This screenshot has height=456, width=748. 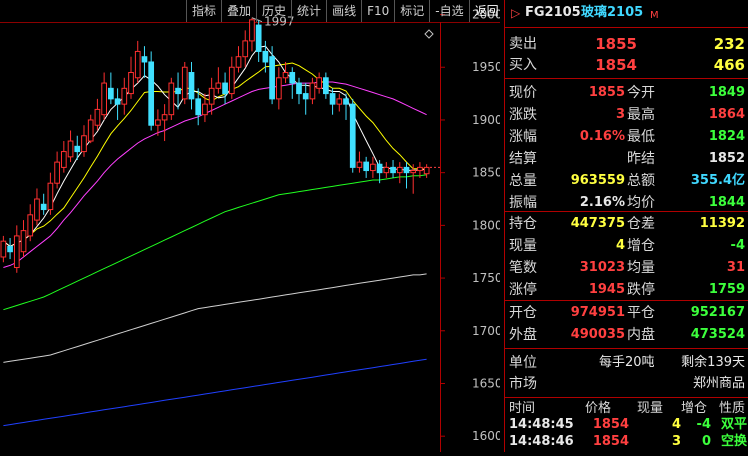 What do you see at coordinates (626, 268) in the screenshot?
I see `stat-row: 笔数 31023 均量 31` at bounding box center [626, 268].